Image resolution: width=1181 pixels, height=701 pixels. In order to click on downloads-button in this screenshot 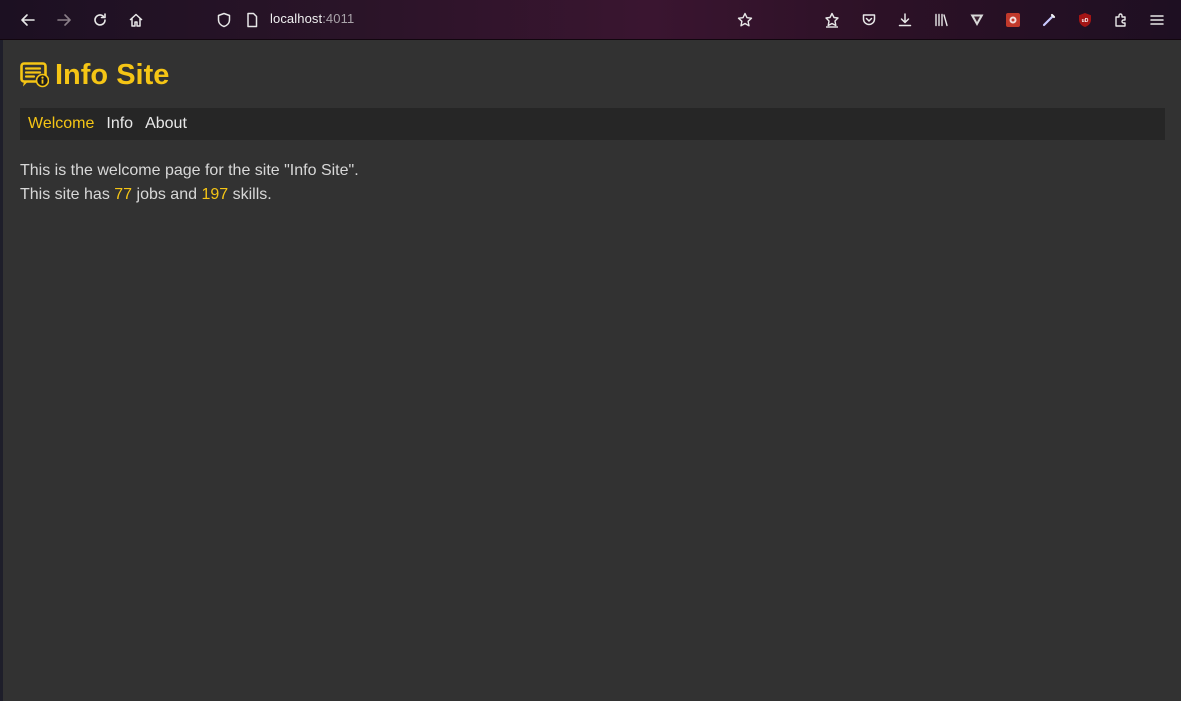, I will do `click(905, 20)`.